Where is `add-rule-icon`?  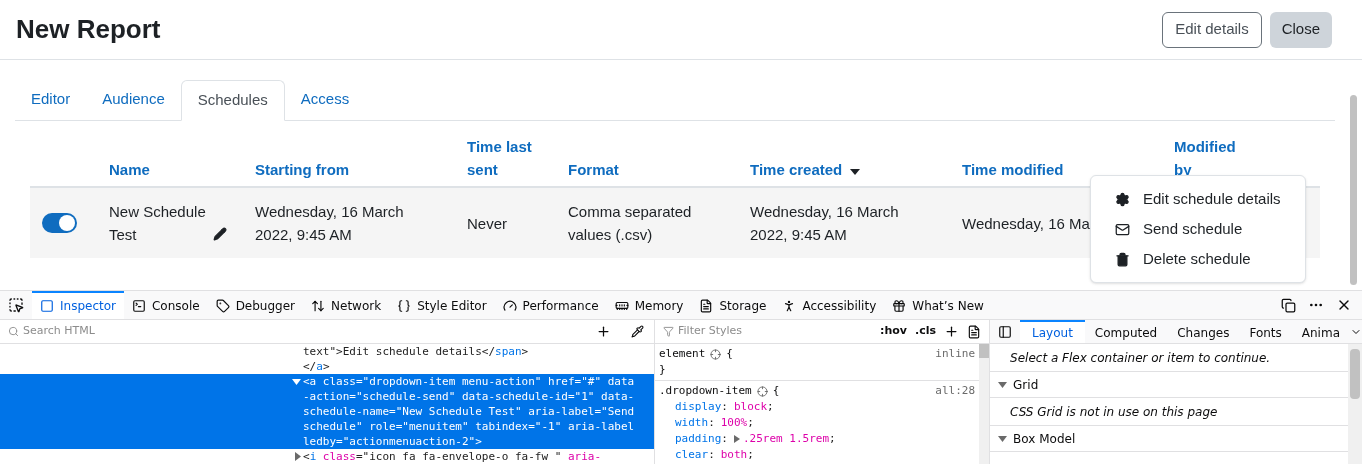 add-rule-icon is located at coordinates (952, 331).